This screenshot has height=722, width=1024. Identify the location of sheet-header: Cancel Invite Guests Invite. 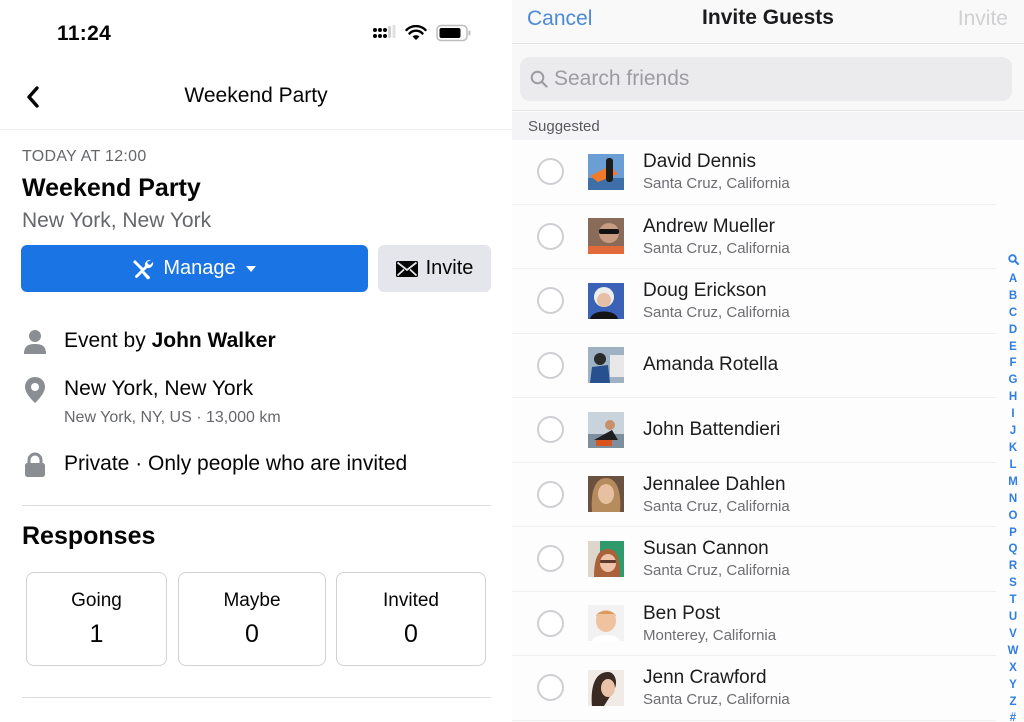
(768, 22).